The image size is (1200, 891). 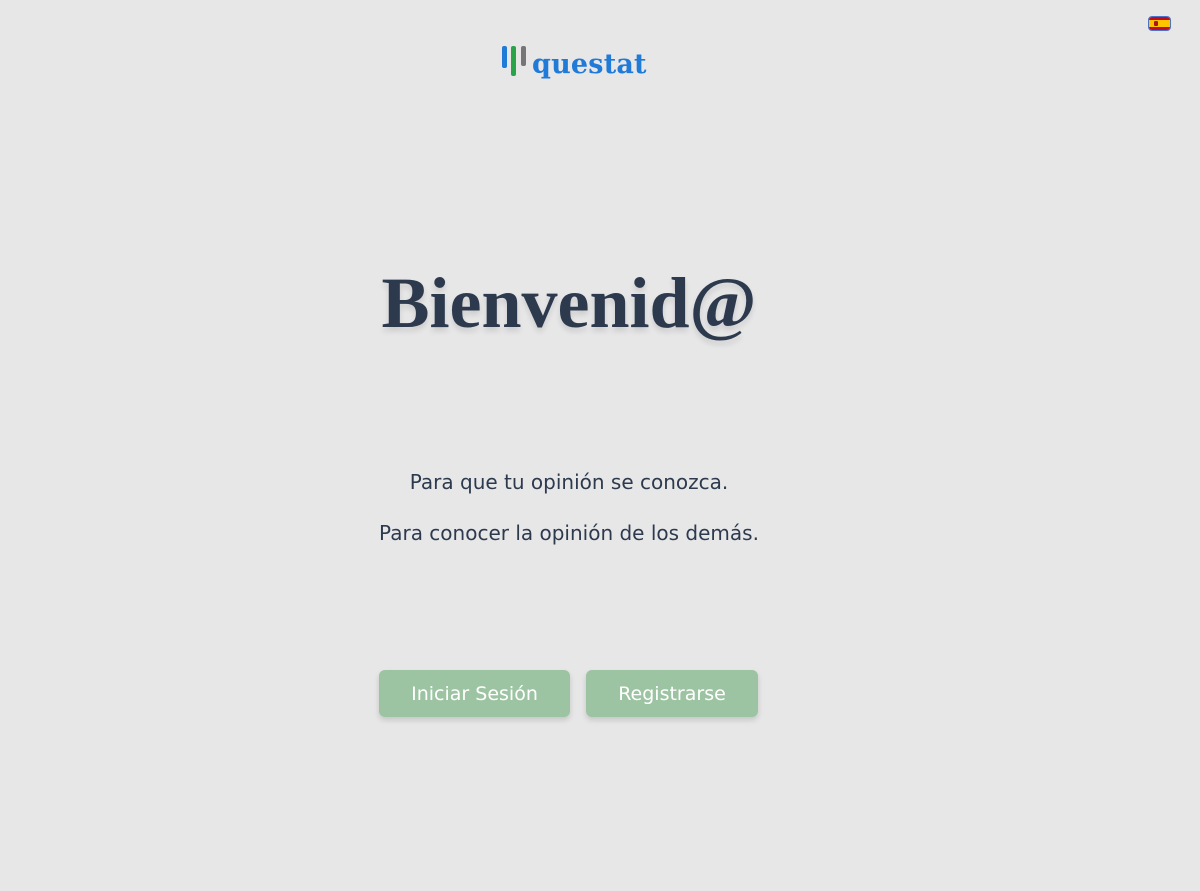 I want to click on tagline-1: Para que tu opinión se conozca., so click(x=569, y=482).